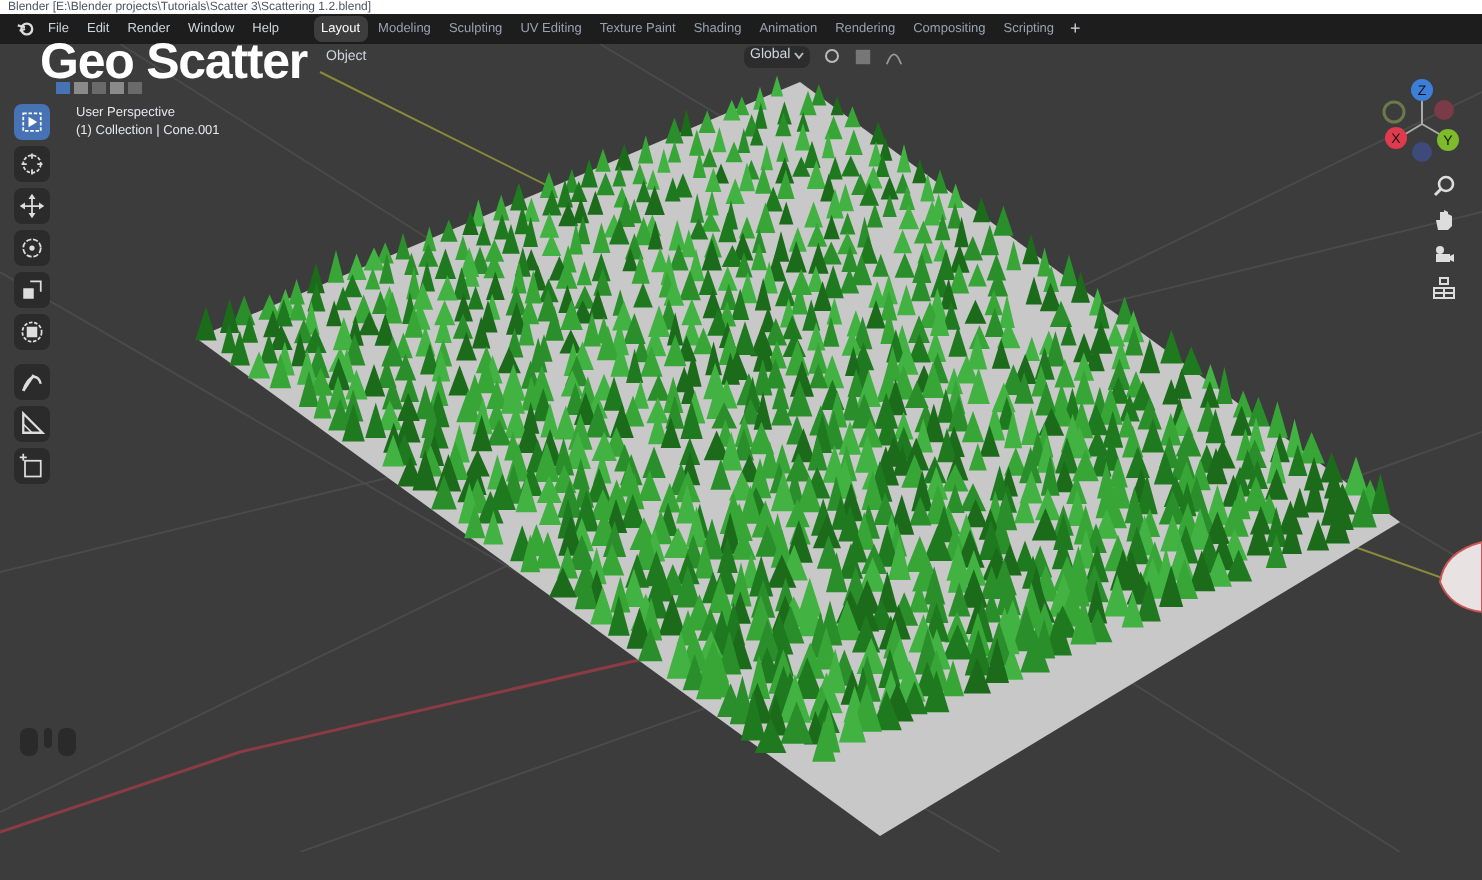 This screenshot has height=880, width=1482. Describe the element at coordinates (25, 29) in the screenshot. I see `blender-logo-icon` at that location.